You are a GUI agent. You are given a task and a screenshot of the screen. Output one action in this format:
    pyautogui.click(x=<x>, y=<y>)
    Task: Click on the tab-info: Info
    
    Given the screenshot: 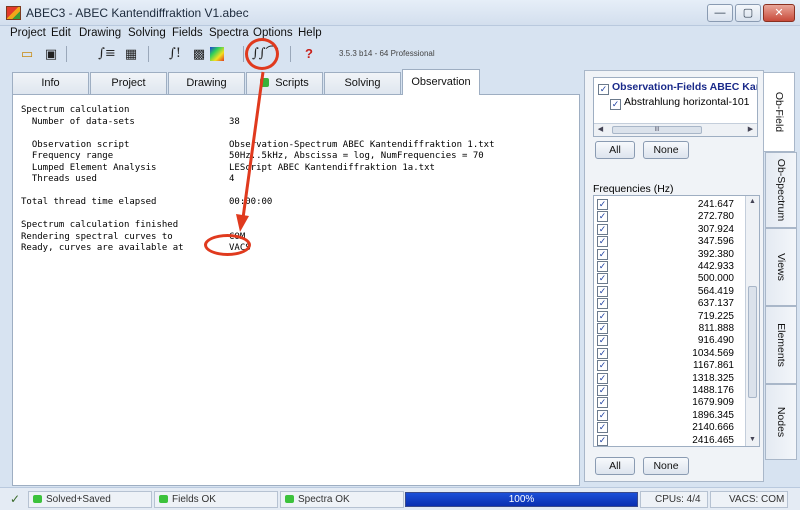 What is the action you would take?
    pyautogui.click(x=50, y=83)
    